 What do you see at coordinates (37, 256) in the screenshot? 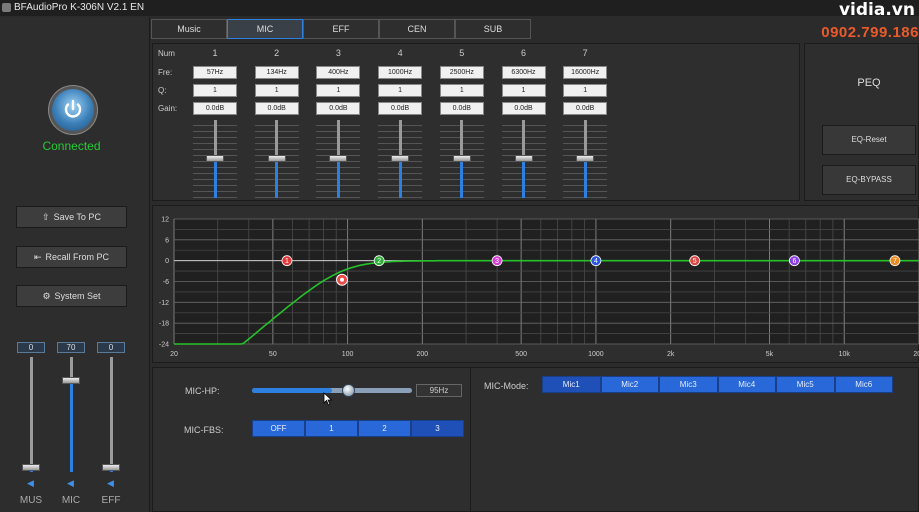
I see `recall-icon: ⇤` at bounding box center [37, 256].